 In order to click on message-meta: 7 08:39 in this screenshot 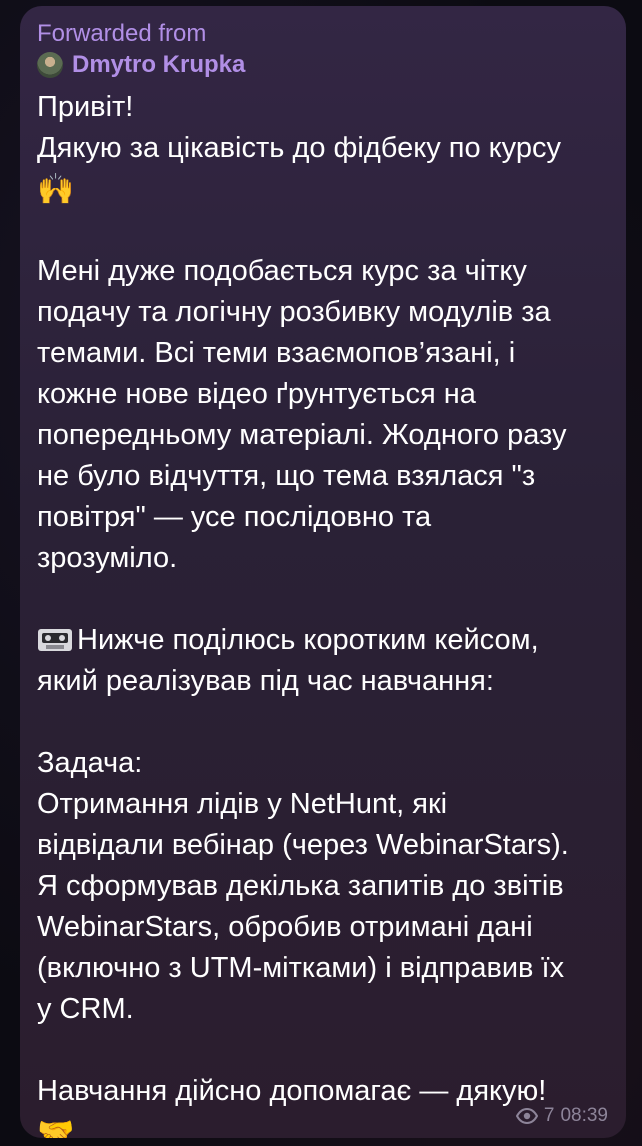, I will do `click(561, 1116)`.